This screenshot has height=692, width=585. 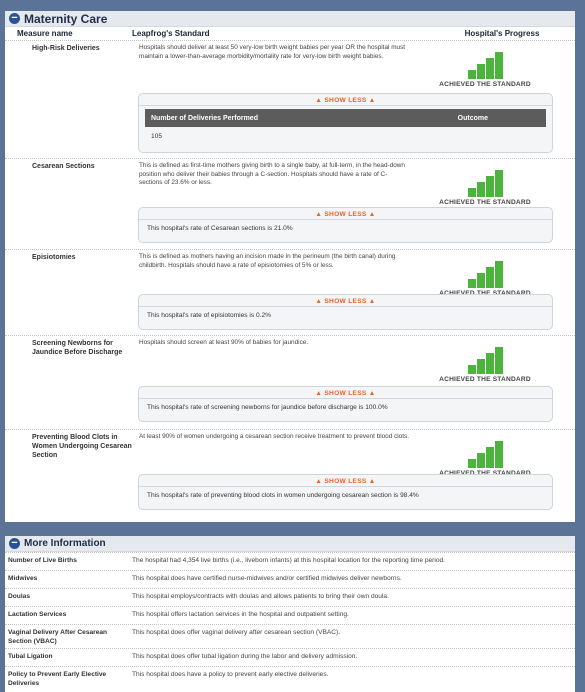 I want to click on info-key: Number of Live Births, so click(x=42, y=560).